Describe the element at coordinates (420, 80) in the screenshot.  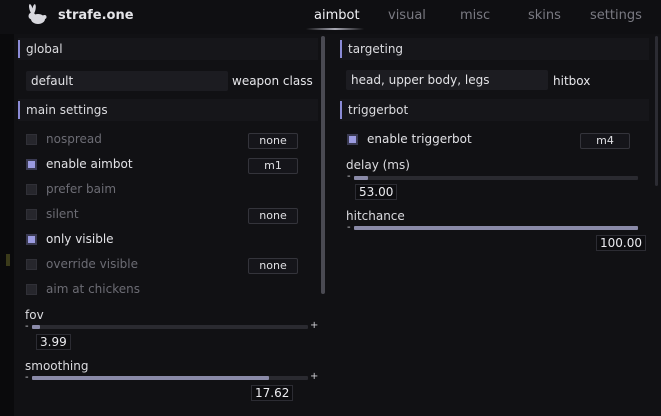
I see `hitbox-value: head, upper body, legs` at that location.